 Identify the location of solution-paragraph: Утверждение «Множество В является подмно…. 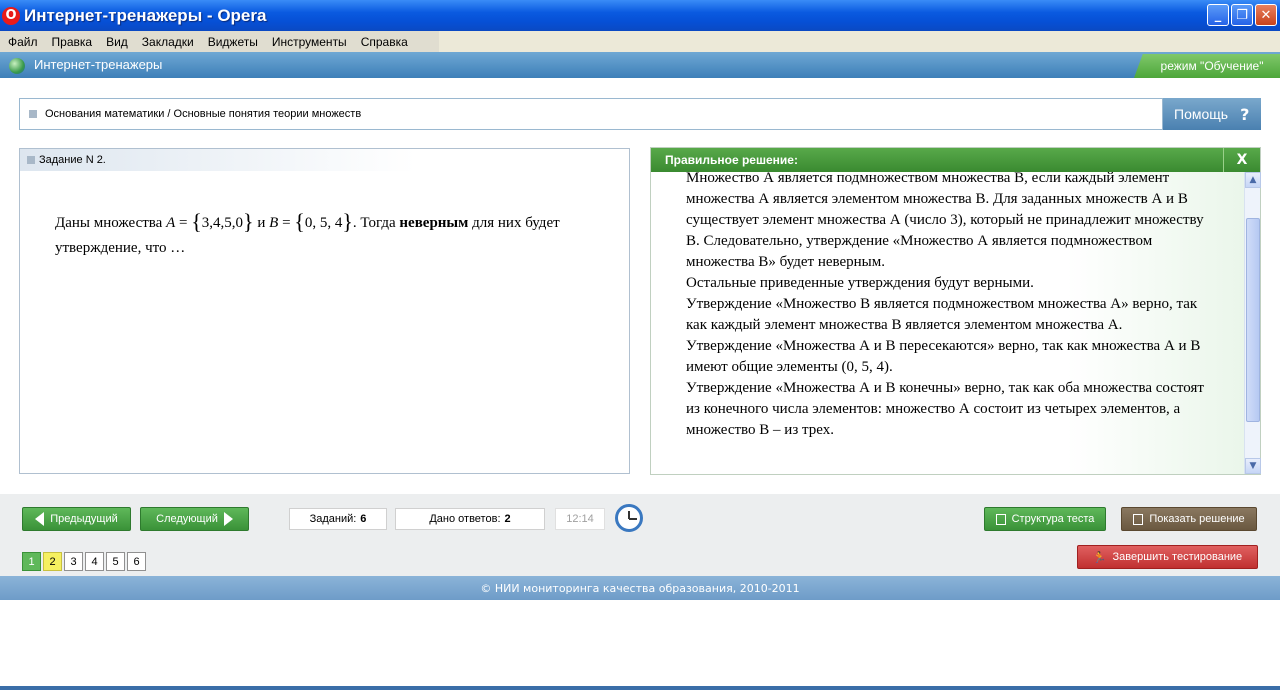
(942, 314).